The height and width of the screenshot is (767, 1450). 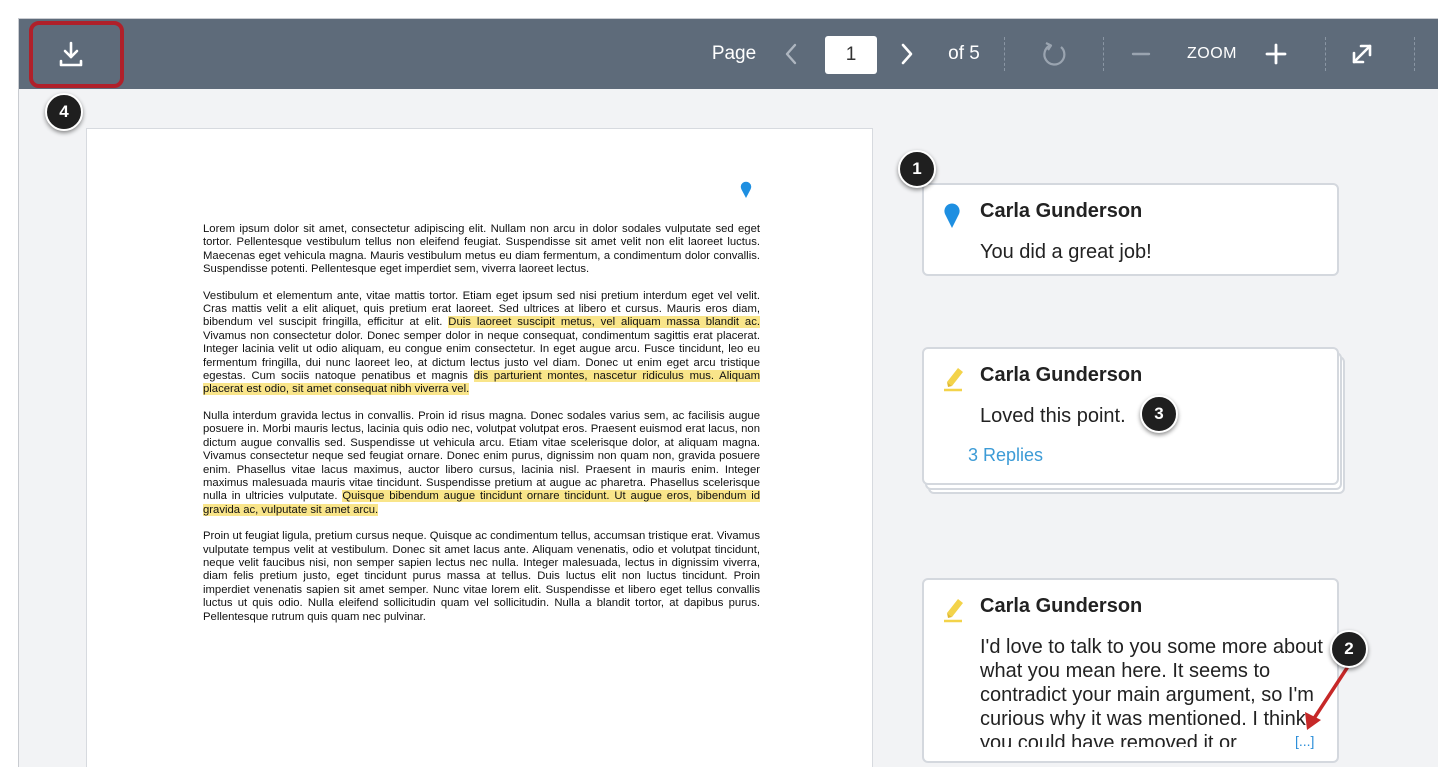 I want to click on page-number-input: 1, so click(x=851, y=55).